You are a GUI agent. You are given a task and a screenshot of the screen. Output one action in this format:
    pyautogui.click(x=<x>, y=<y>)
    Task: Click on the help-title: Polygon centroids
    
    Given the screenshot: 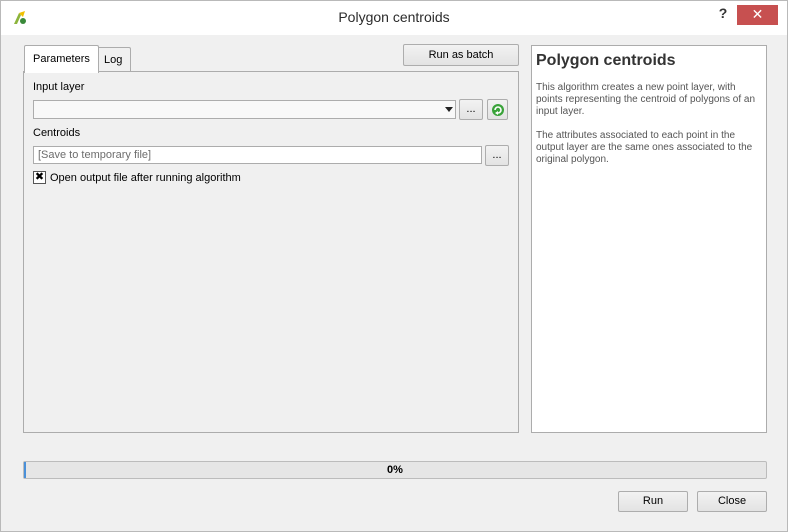 What is the action you would take?
    pyautogui.click(x=606, y=60)
    